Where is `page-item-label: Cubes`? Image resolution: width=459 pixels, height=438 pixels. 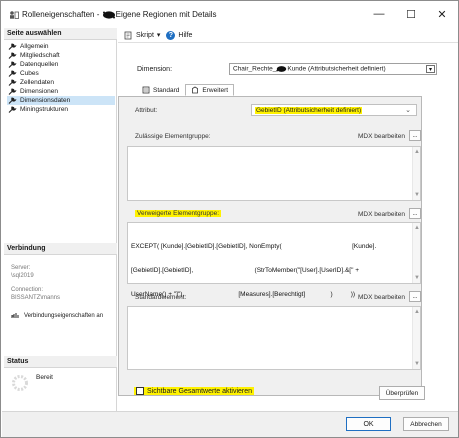
page-item-label: Cubes is located at coordinates (29, 73).